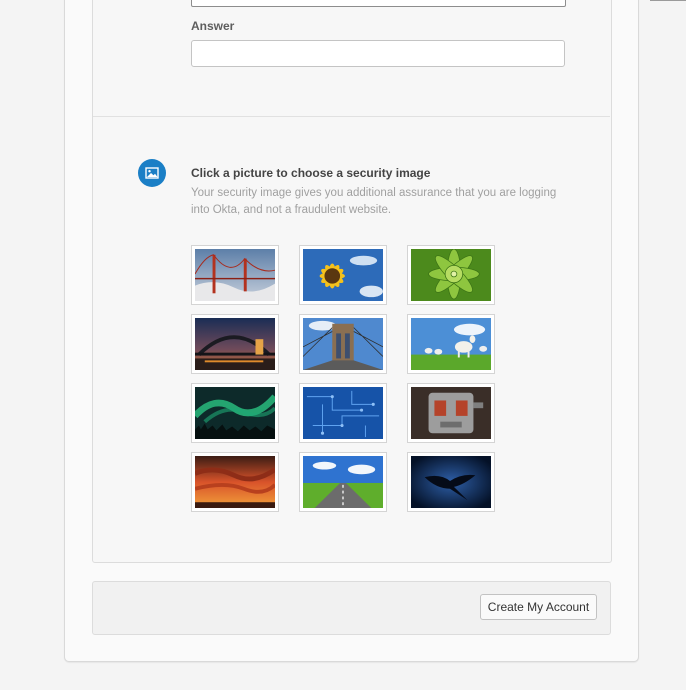 The width and height of the screenshot is (686, 690). Describe the element at coordinates (451, 275) in the screenshot. I see `security-image-green-succulent` at that location.